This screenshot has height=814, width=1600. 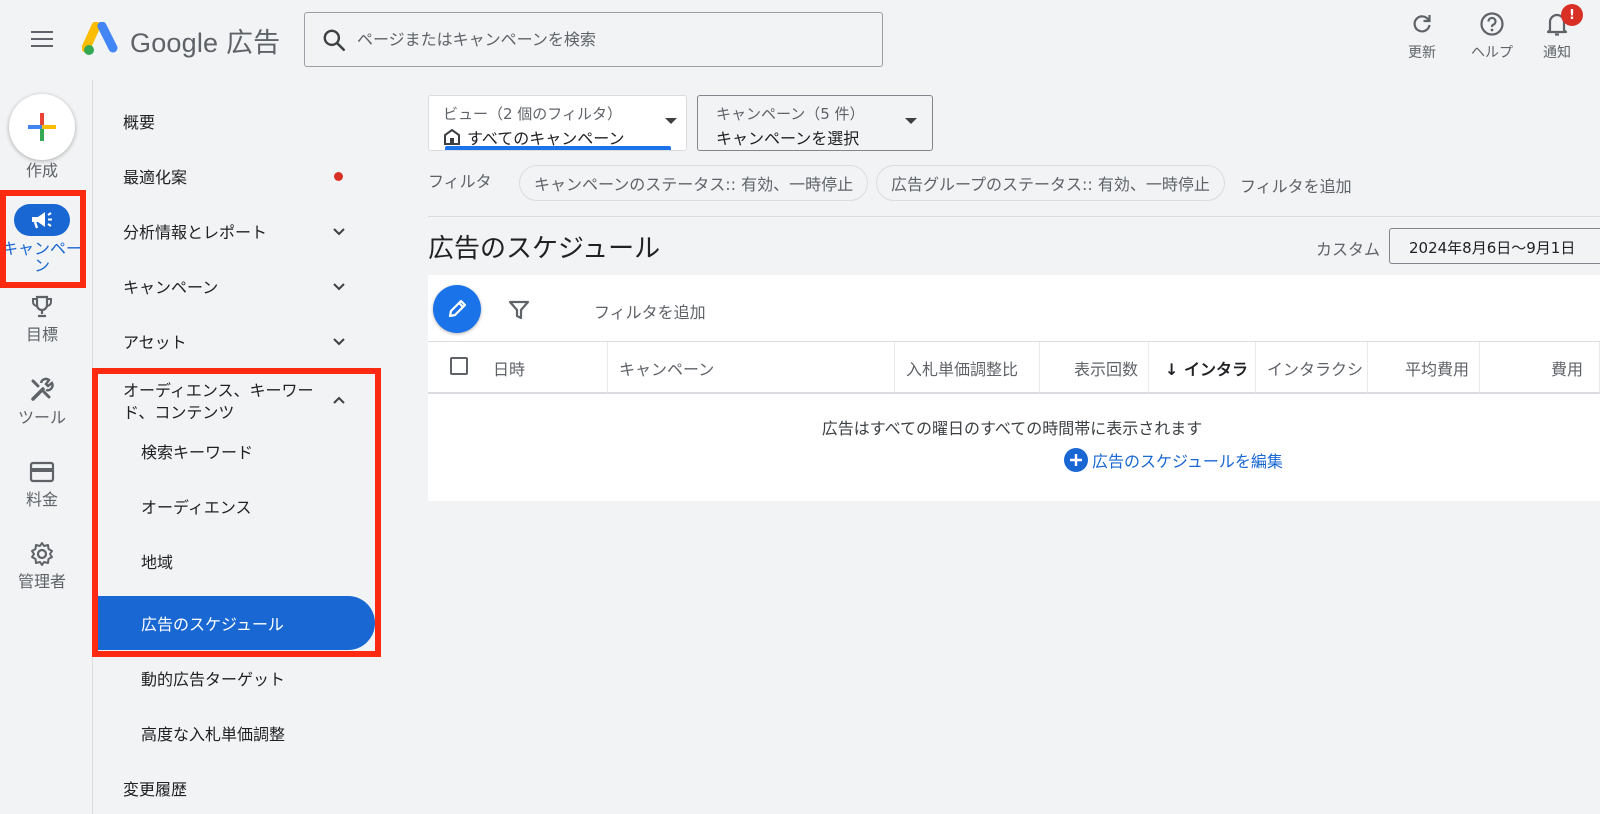 I want to click on edit-ad-schedule-link: 広告のスケジュールを編集, so click(x=1173, y=460).